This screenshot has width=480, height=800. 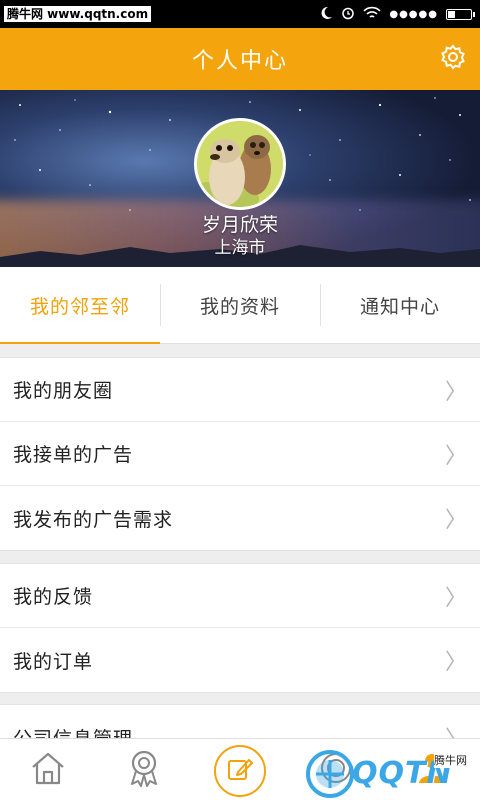 What do you see at coordinates (450, 760) in the screenshot?
I see `watermark-tag: 腾牛网` at bounding box center [450, 760].